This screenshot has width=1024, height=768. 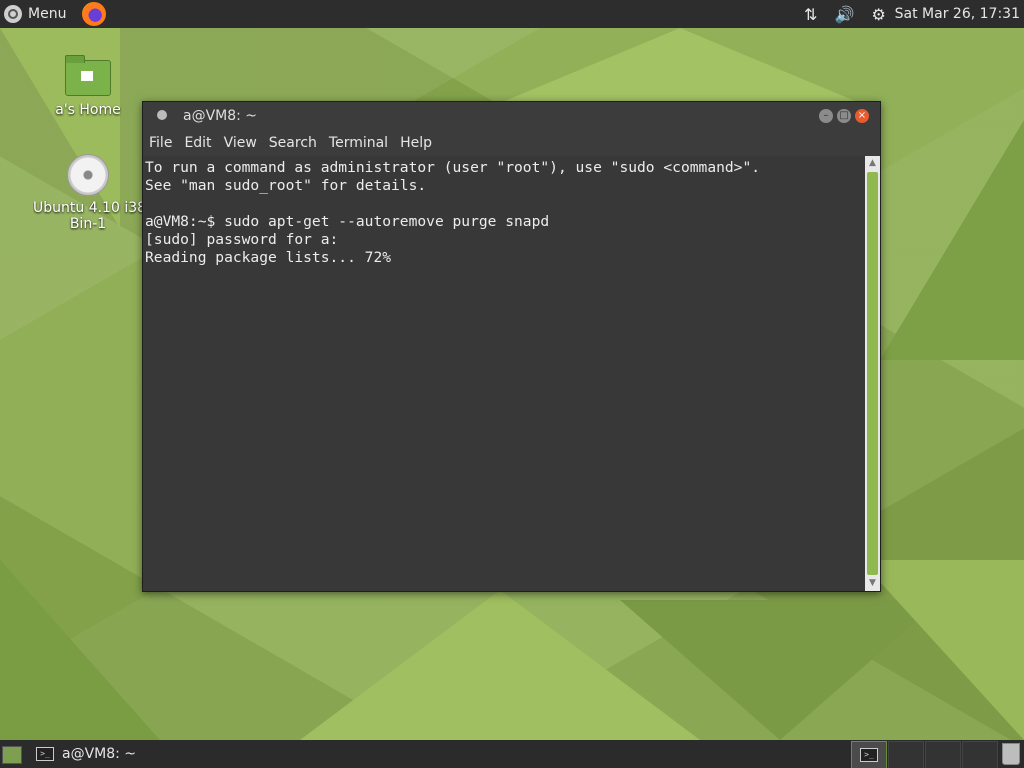 What do you see at coordinates (220, 116) in the screenshot?
I see `window-title: a@VM8: ~` at bounding box center [220, 116].